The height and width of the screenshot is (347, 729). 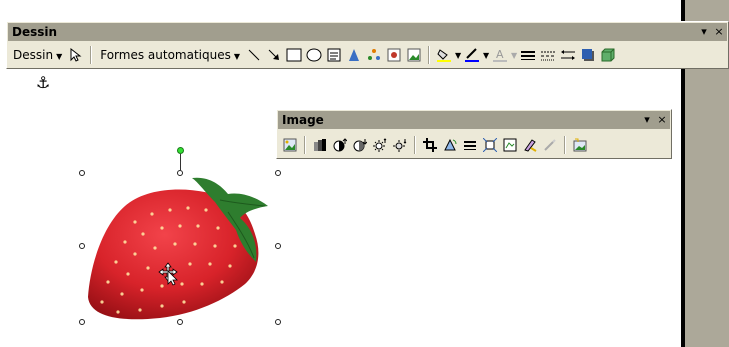 What do you see at coordinates (550, 145) in the screenshot?
I see `set-transparent-color-icon` at bounding box center [550, 145].